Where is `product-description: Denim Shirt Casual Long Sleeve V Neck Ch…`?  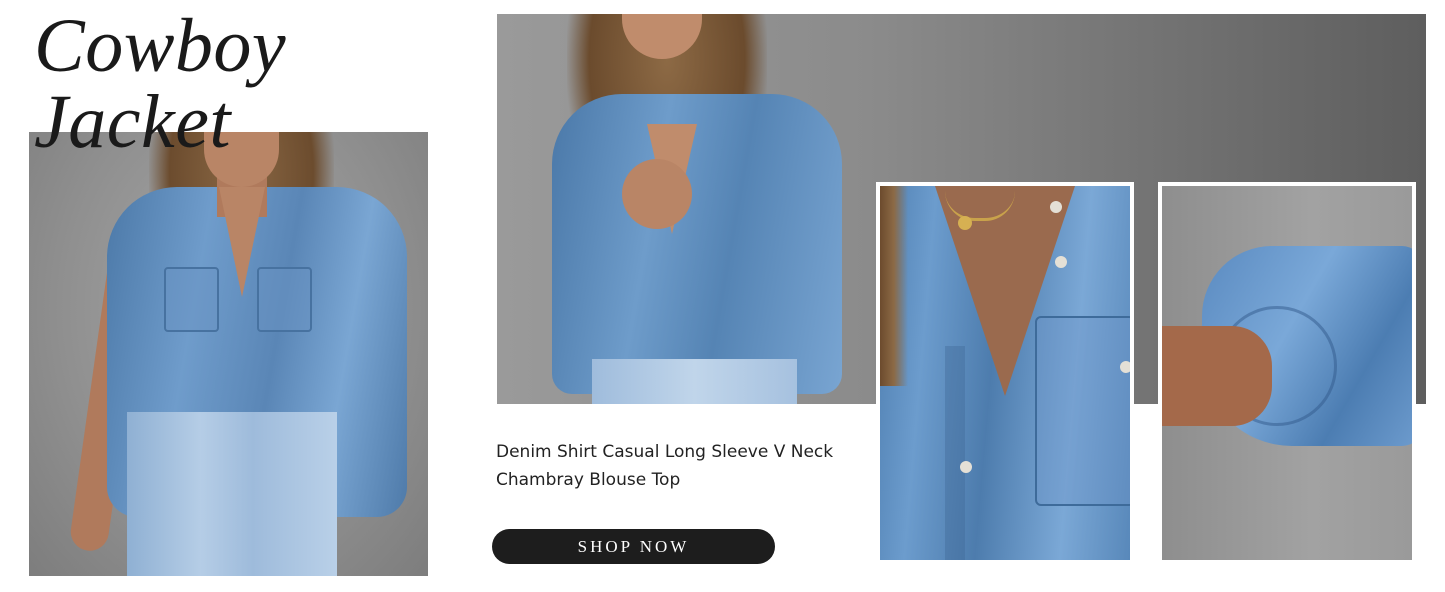 product-description: Denim Shirt Casual Long Sleeve V Neck Ch… is located at coordinates (666, 466).